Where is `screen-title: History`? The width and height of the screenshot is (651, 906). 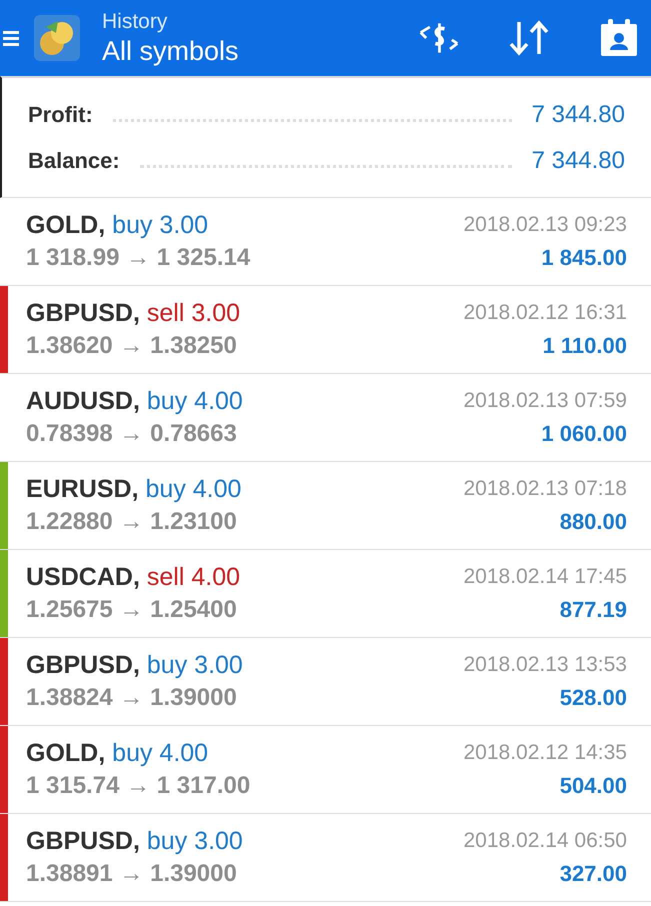 screen-title: History is located at coordinates (135, 22).